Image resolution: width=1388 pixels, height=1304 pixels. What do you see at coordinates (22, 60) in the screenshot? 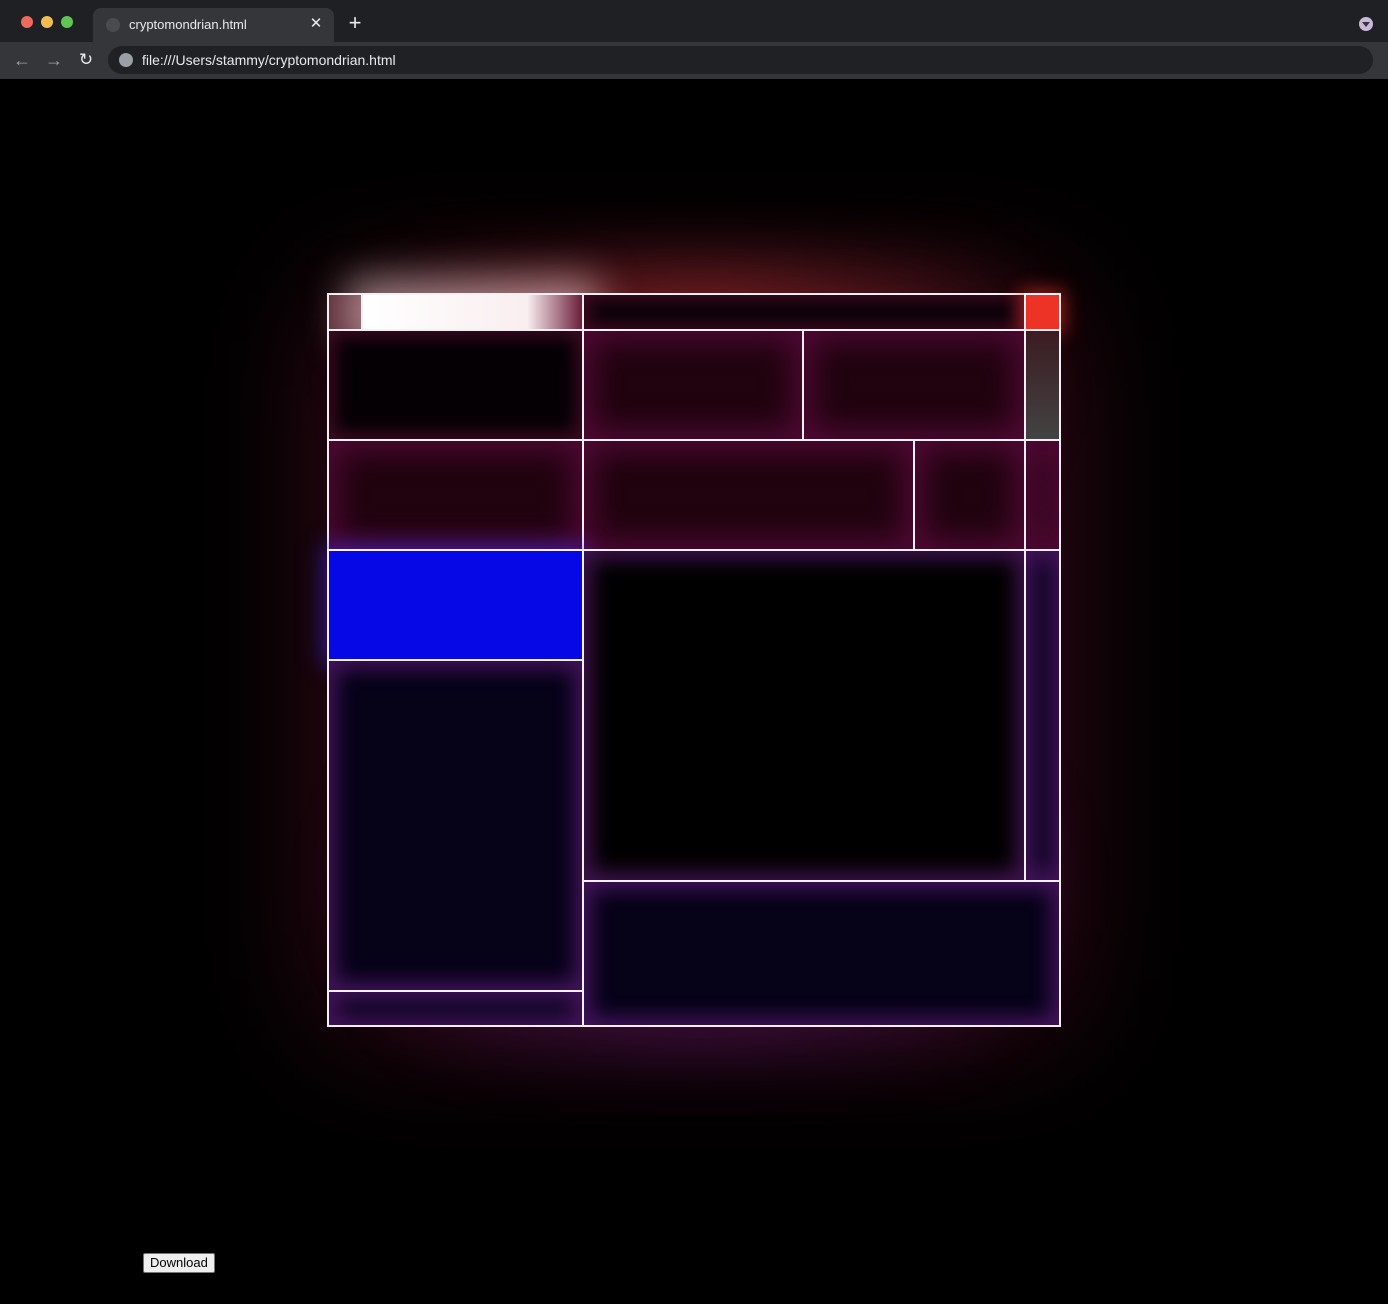
I see `back-button: ←` at bounding box center [22, 60].